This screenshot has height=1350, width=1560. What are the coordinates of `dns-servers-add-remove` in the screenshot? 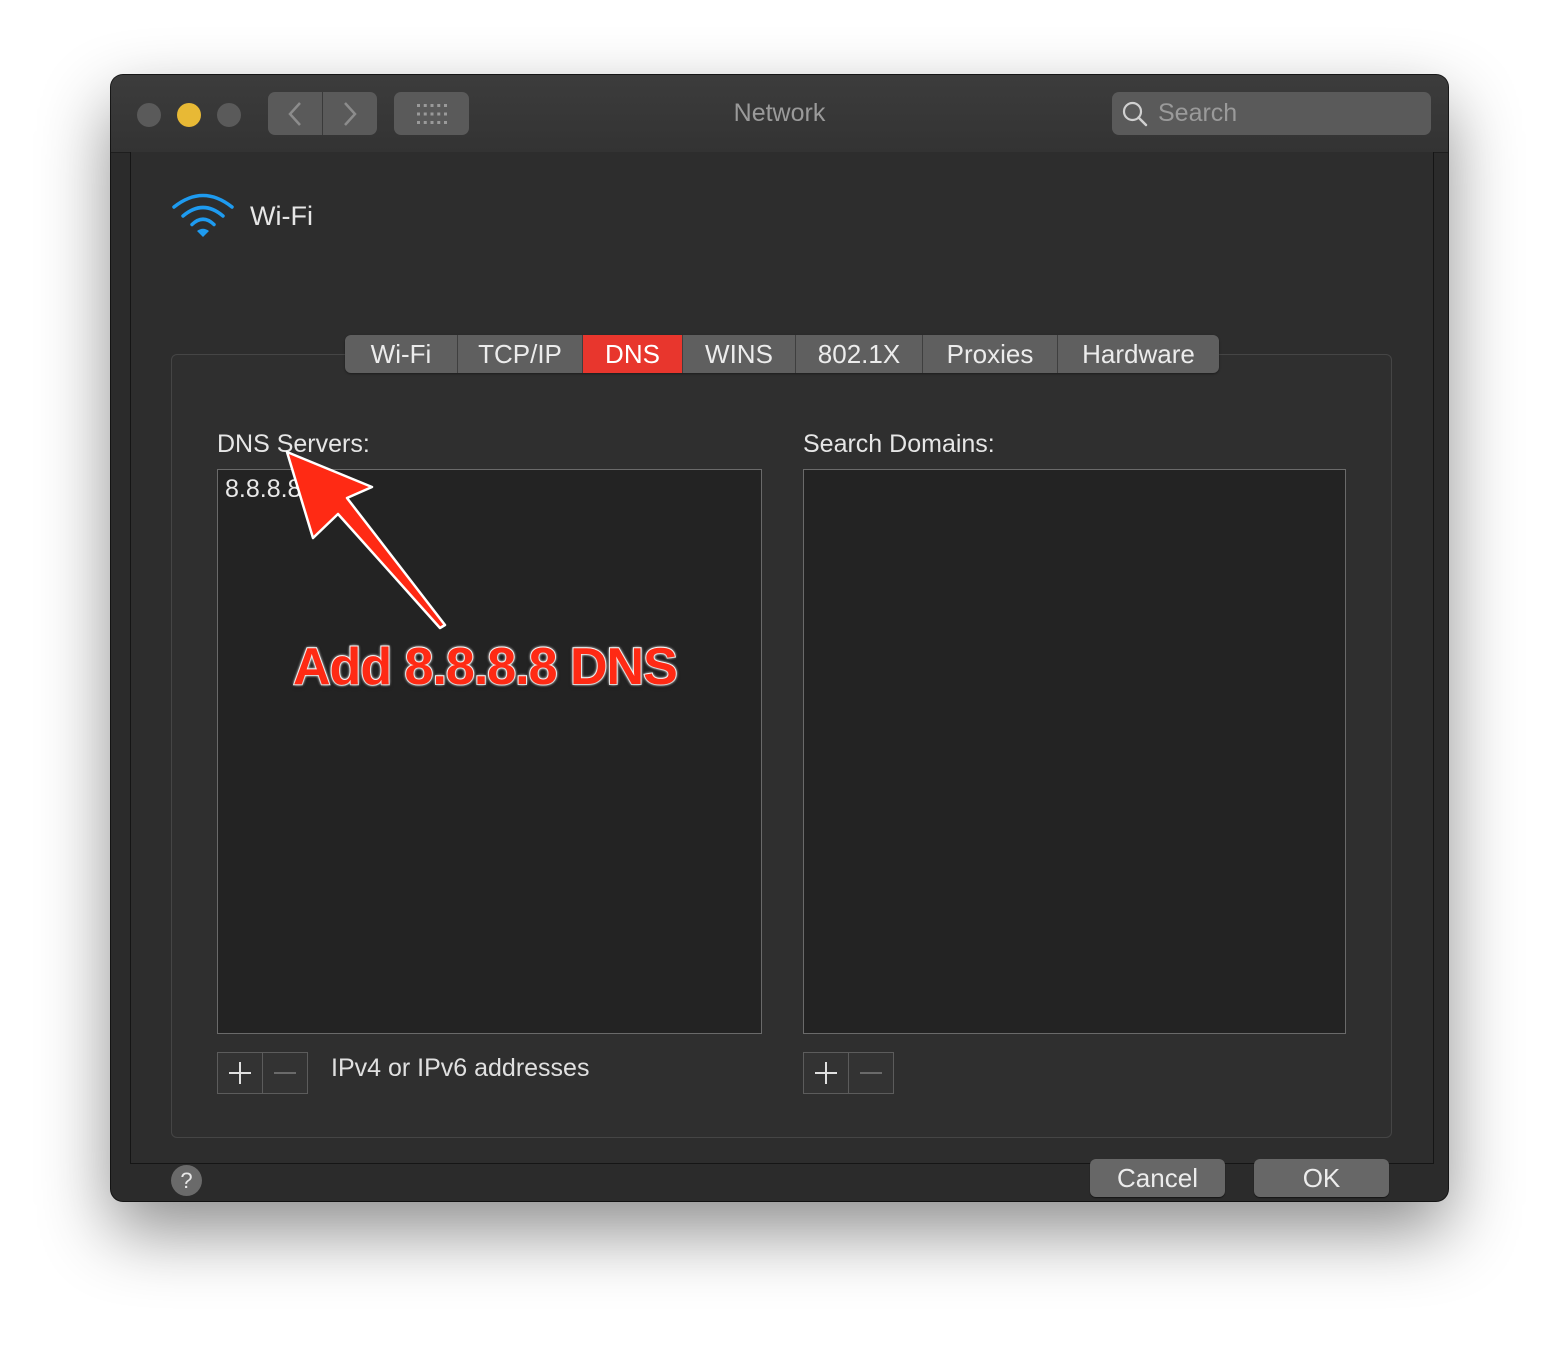 It's located at (262, 1073).